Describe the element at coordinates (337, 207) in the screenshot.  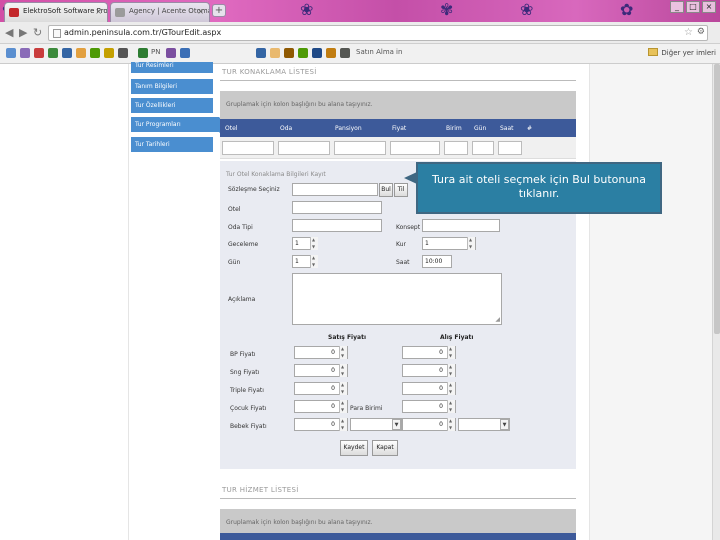
I see `otel-input` at that location.